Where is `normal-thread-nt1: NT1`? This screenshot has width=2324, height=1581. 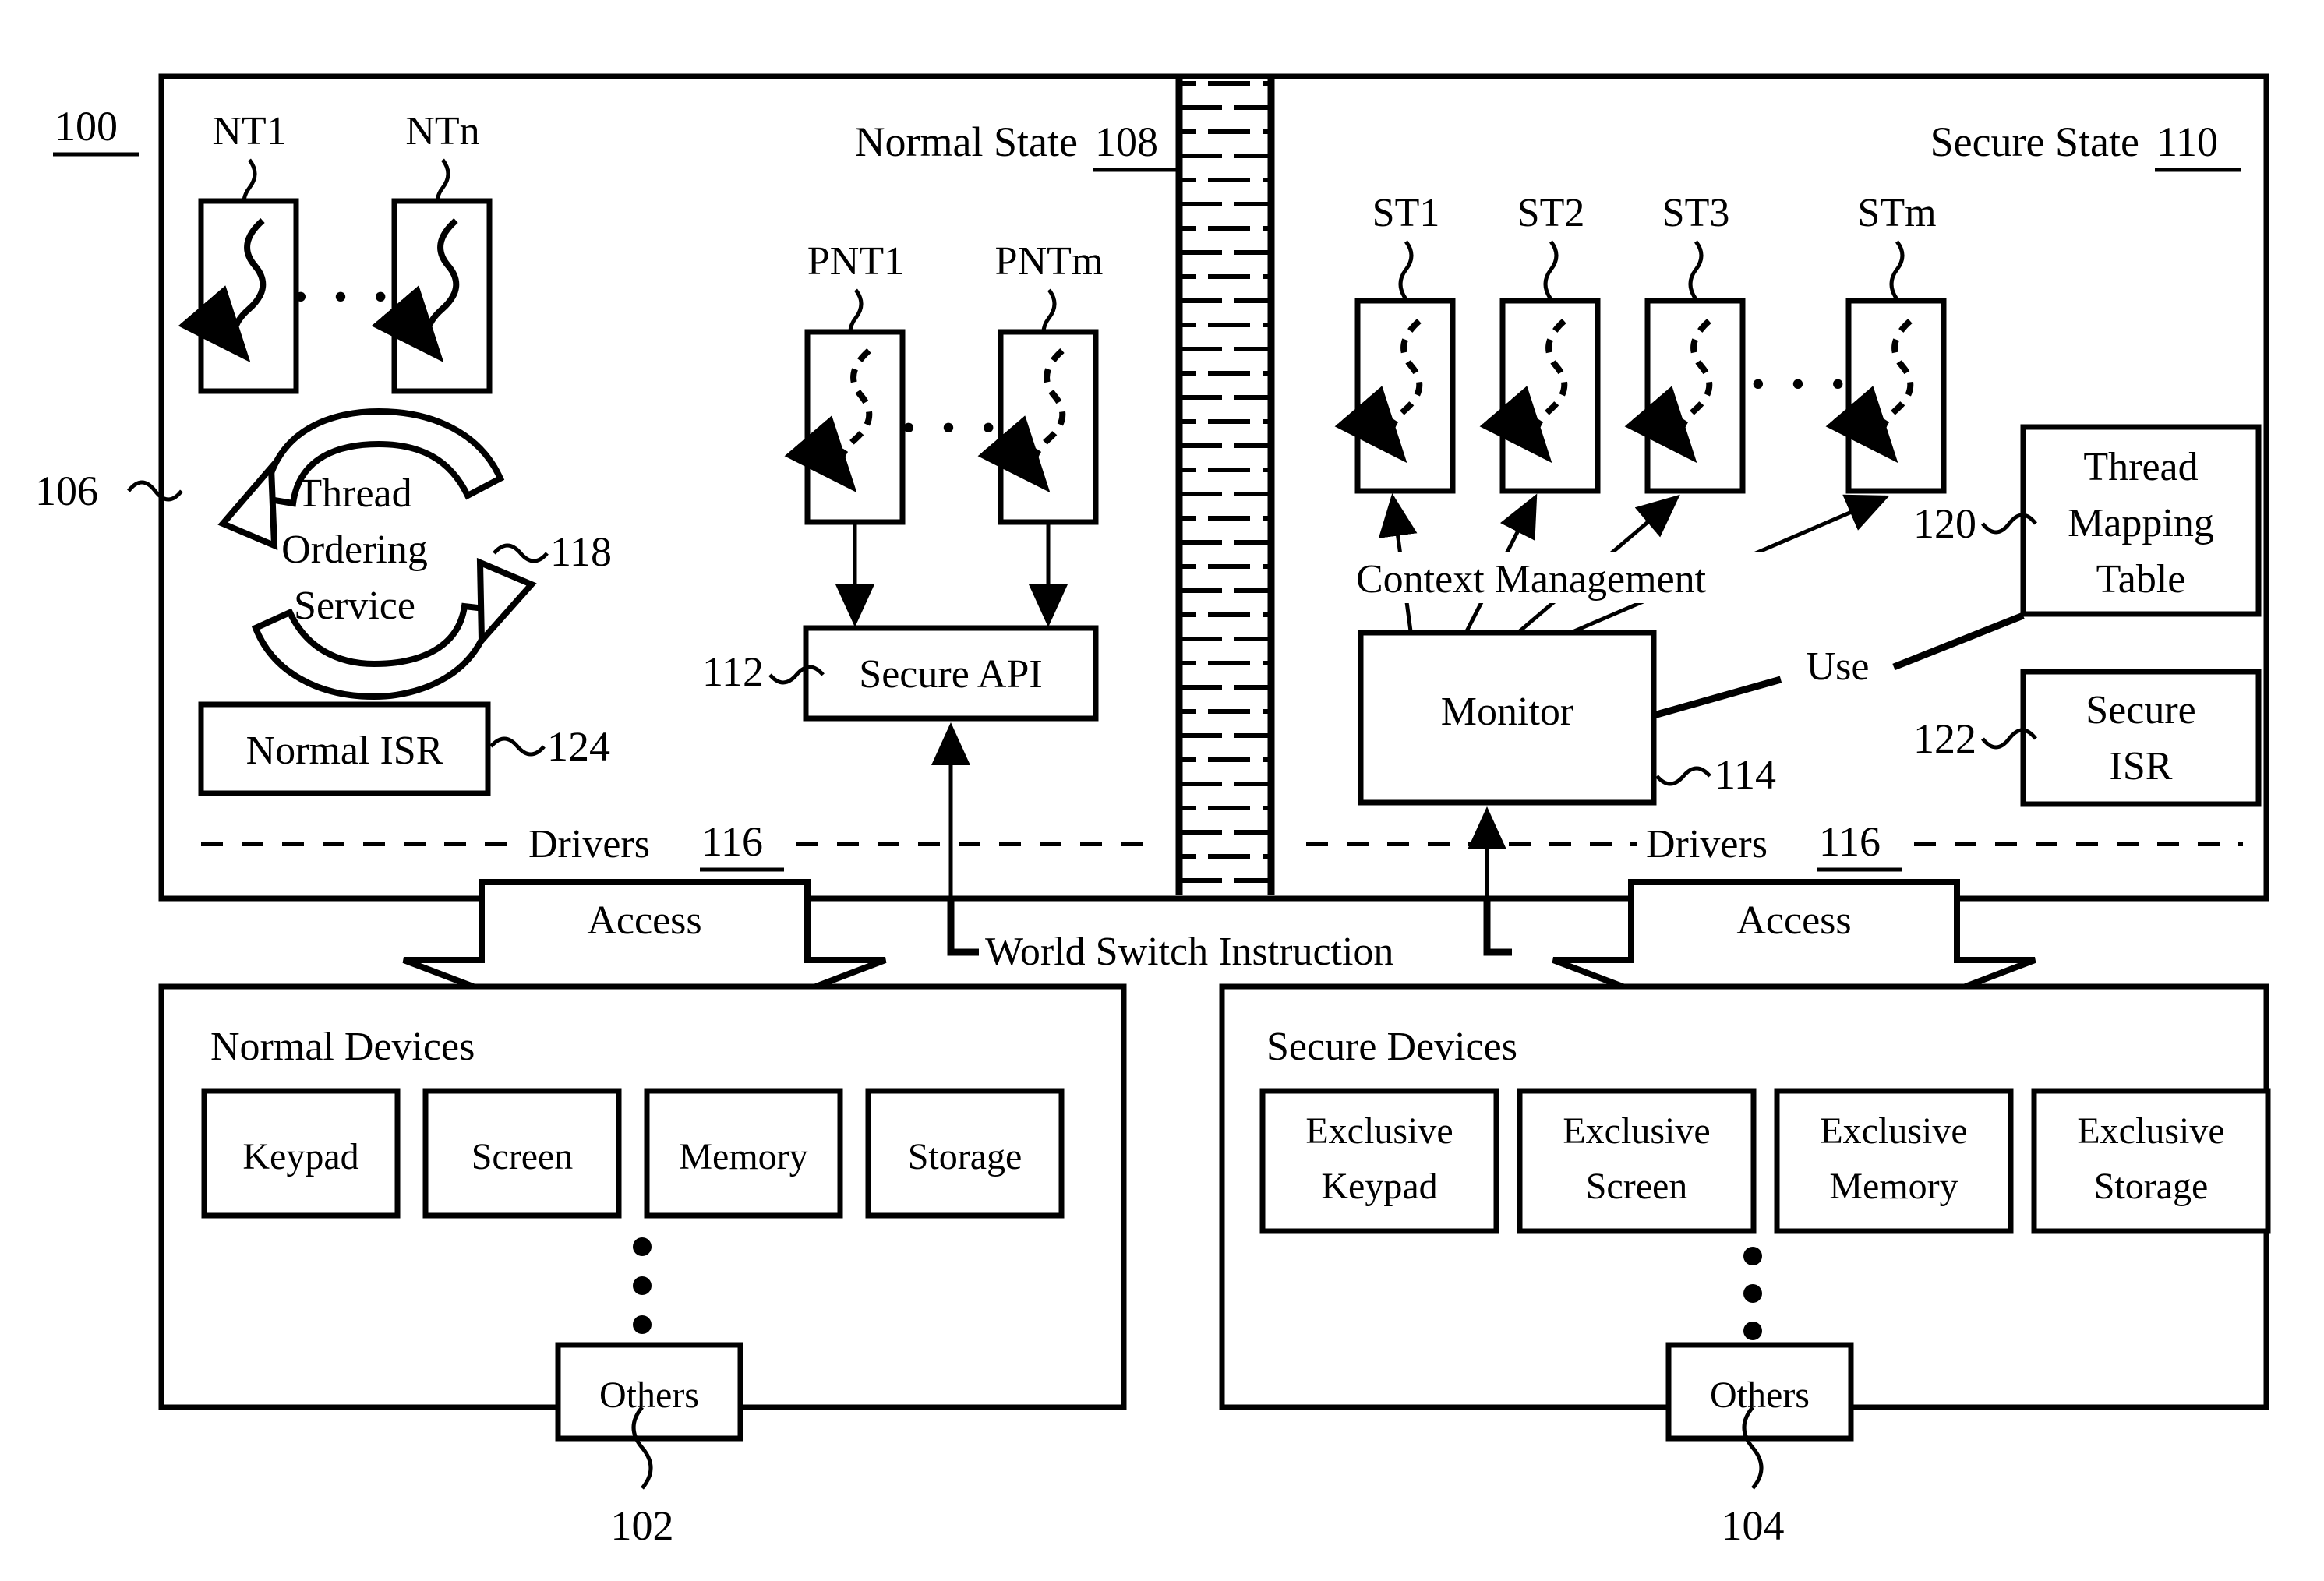
normal-thread-nt1: NT1 is located at coordinates (239, 252).